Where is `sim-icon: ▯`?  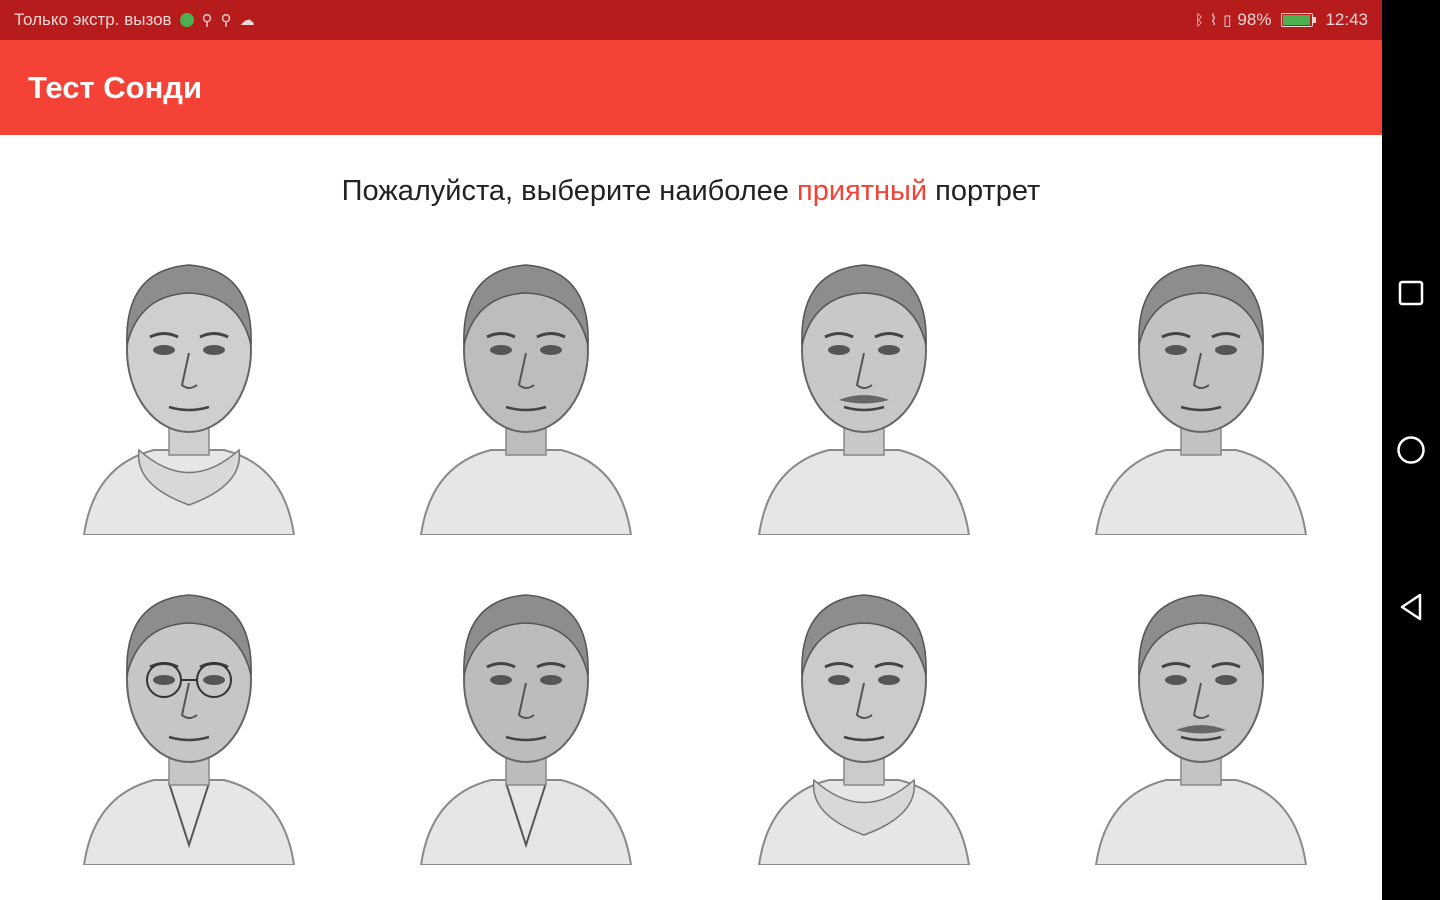
sim-icon: ▯ is located at coordinates (1227, 20).